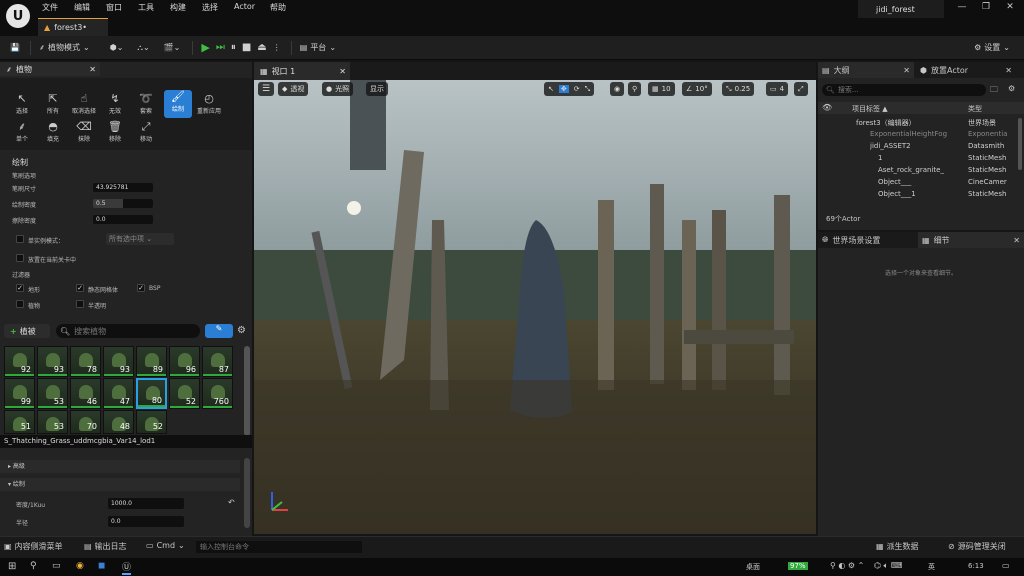  I want to click on foliage-thumbnail: 48, so click(118, 422).